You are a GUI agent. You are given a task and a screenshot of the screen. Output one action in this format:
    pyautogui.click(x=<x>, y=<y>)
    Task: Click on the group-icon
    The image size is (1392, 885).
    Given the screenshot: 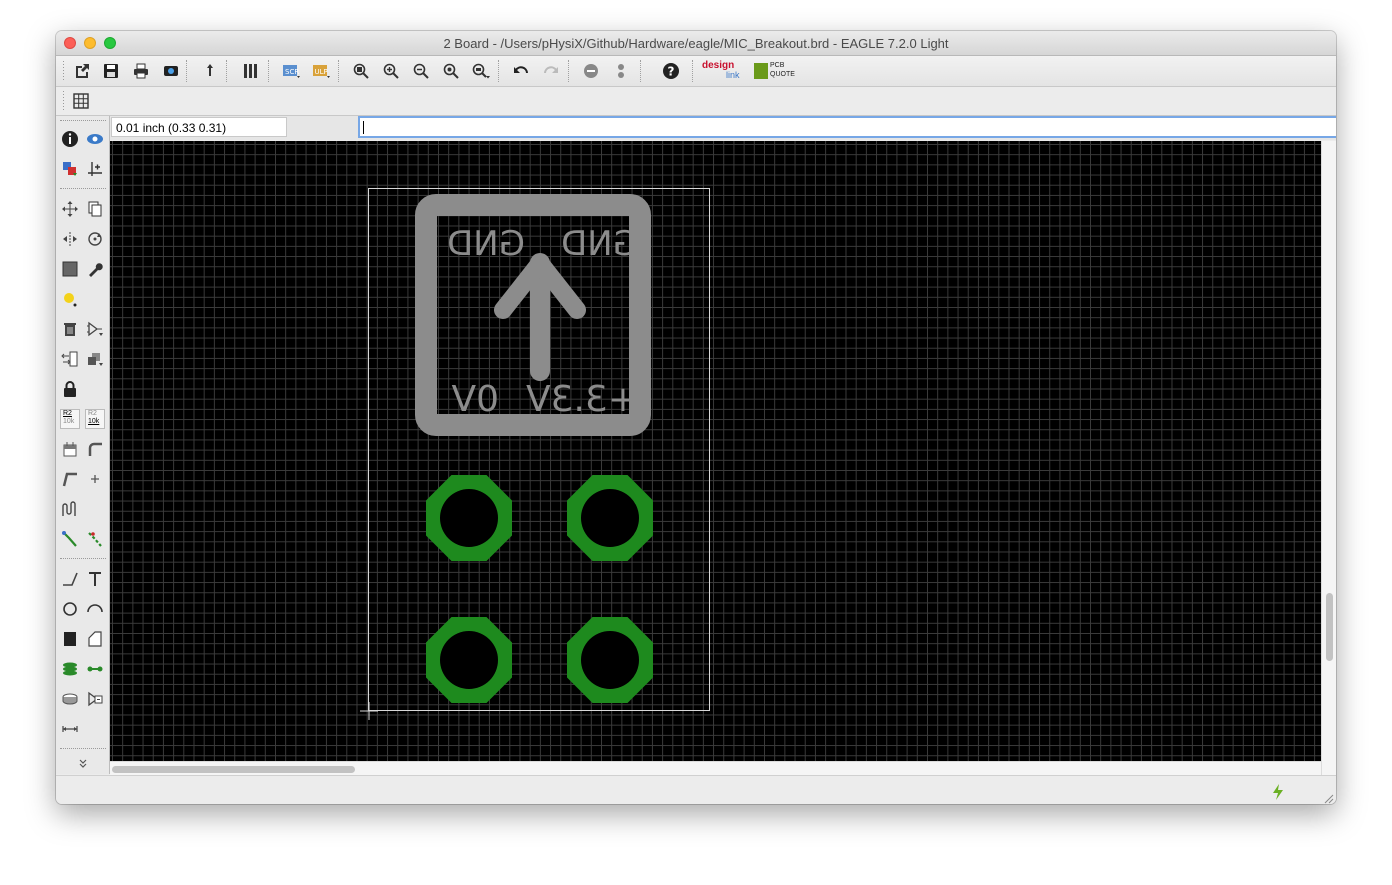 What is the action you would take?
    pyautogui.click(x=70, y=269)
    